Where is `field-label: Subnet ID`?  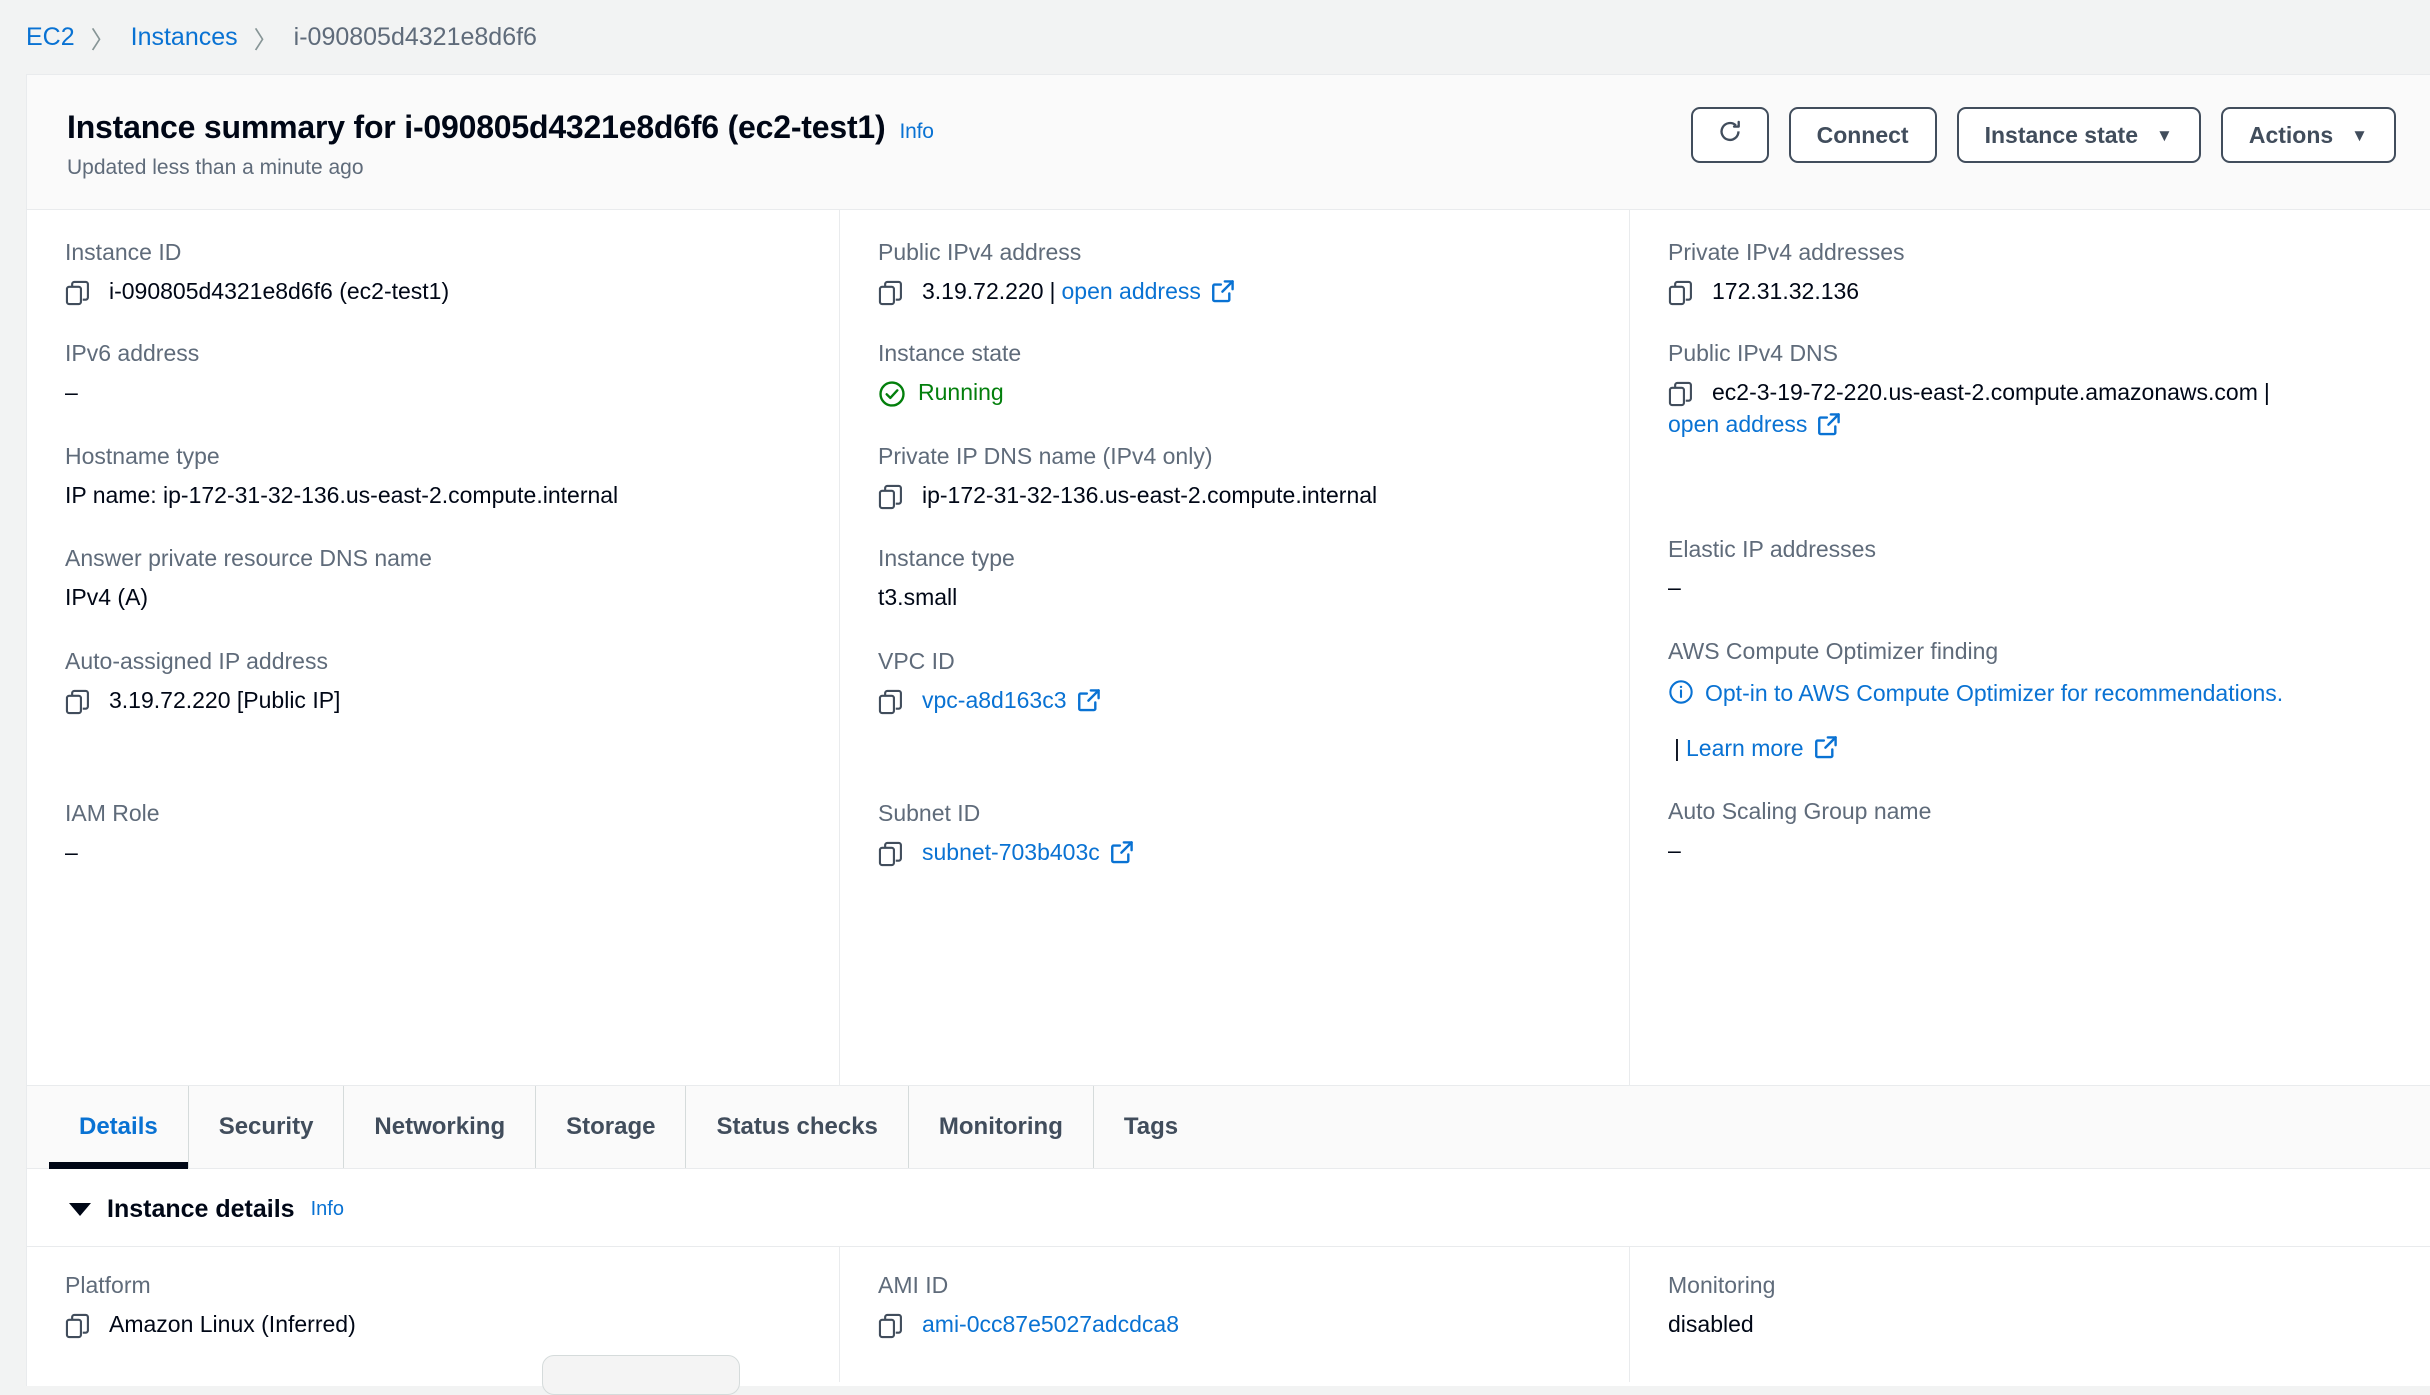 field-label: Subnet ID is located at coordinates (929, 813).